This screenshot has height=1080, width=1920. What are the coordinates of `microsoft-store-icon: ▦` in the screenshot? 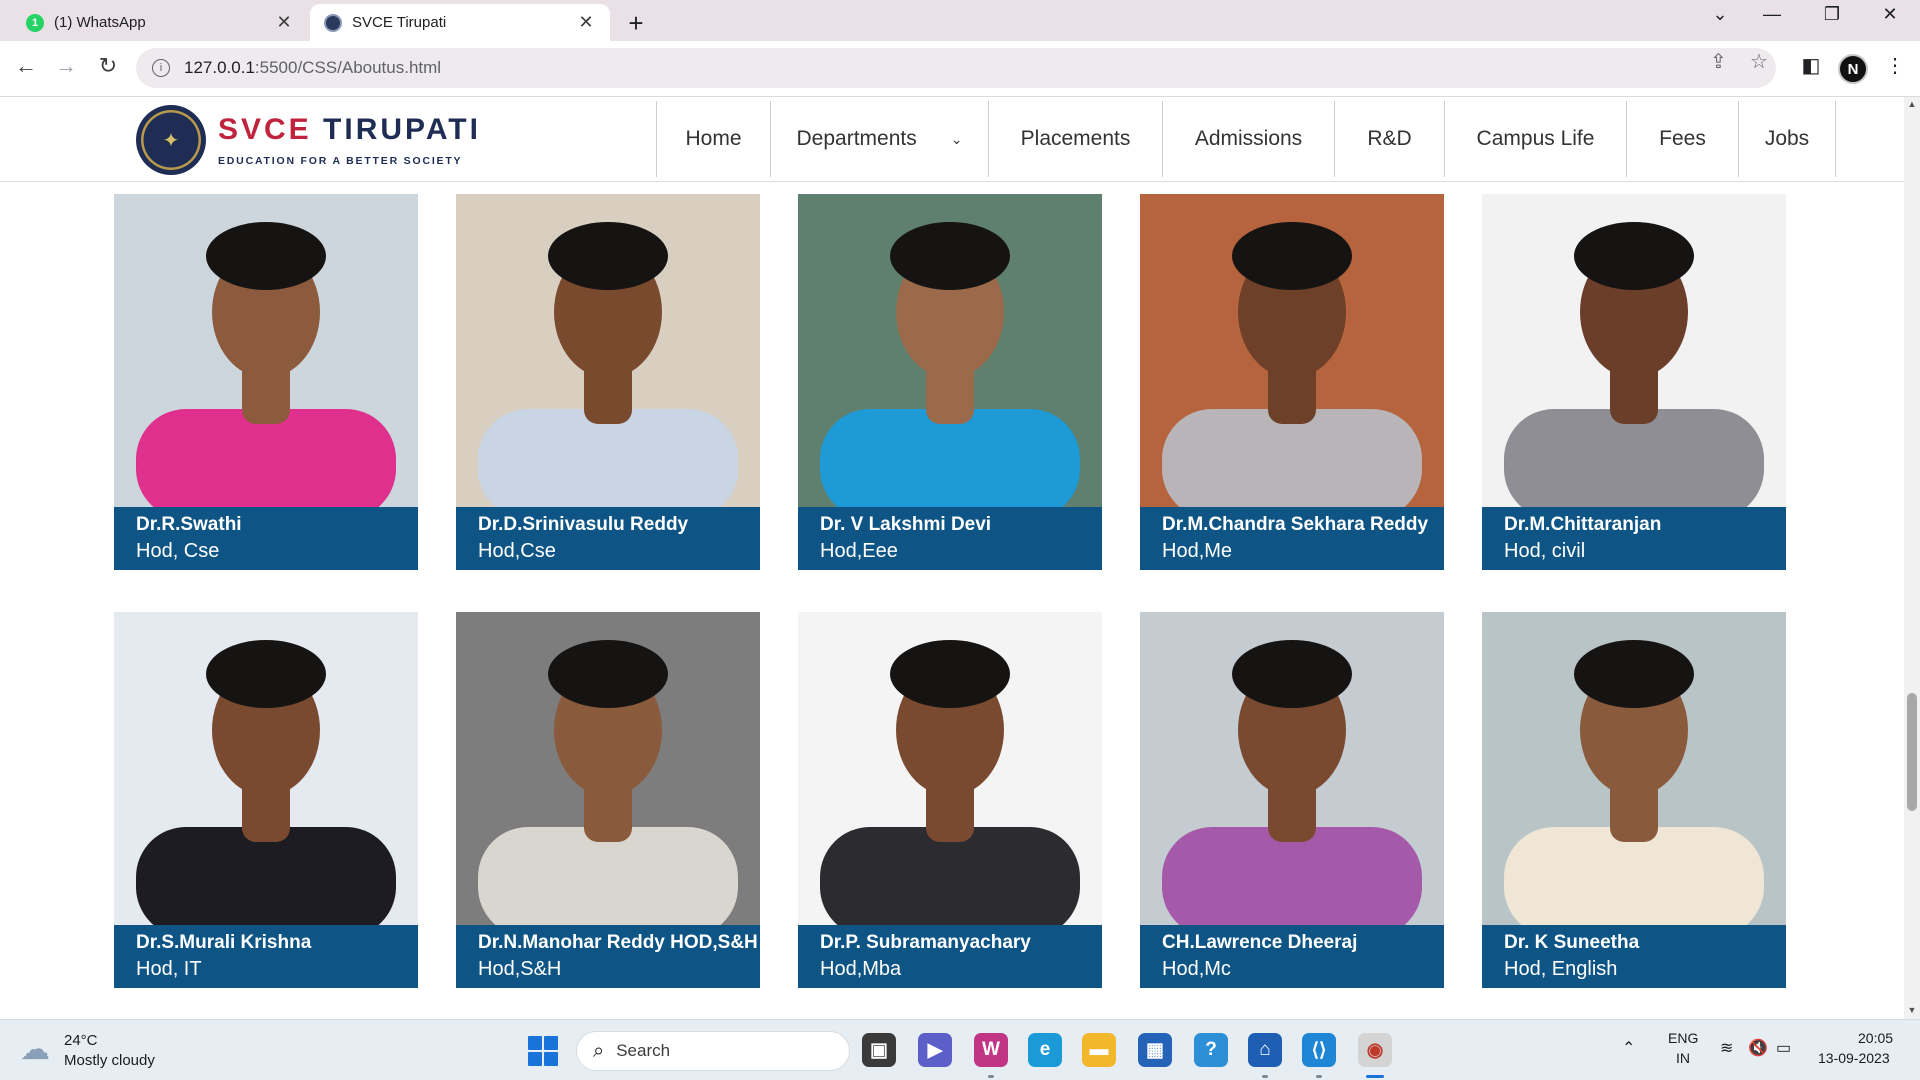 It's located at (1155, 1050).